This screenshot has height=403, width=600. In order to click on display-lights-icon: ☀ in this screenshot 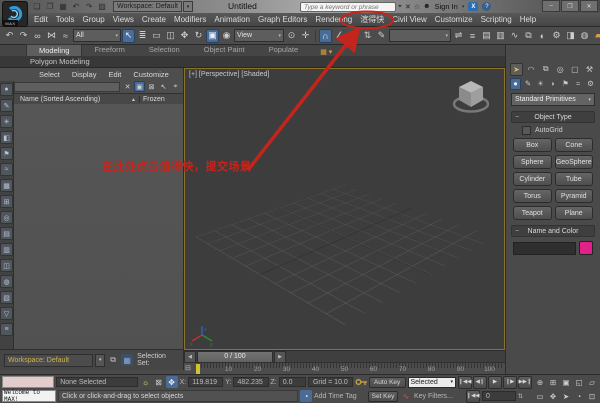, I will do `click(6, 121)`.